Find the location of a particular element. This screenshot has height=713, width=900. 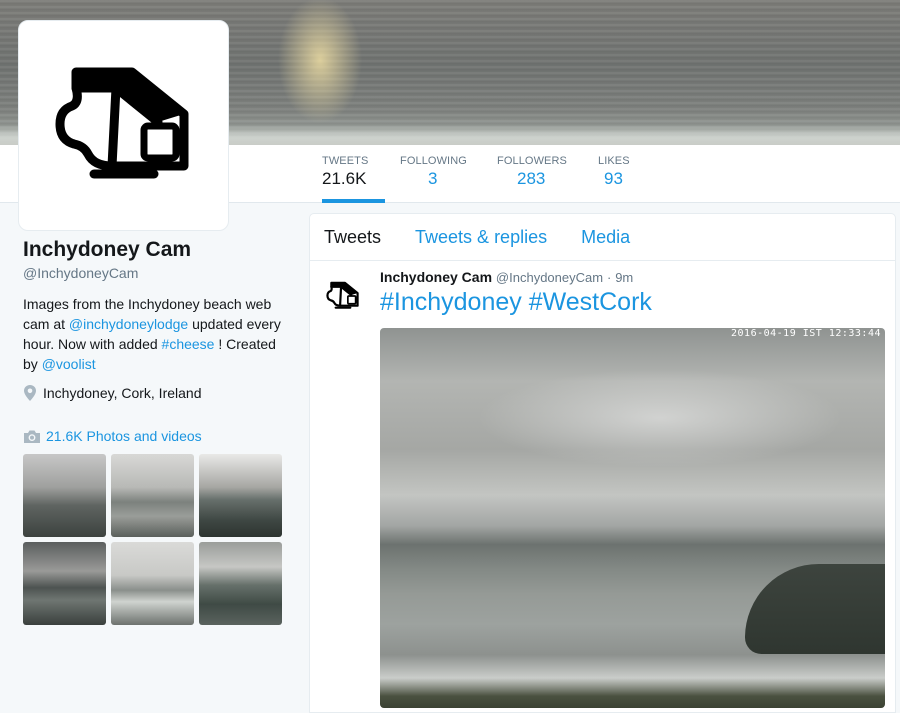

profile-location-text: Inchydoney, Cork, Ireland is located at coordinates (122, 393).